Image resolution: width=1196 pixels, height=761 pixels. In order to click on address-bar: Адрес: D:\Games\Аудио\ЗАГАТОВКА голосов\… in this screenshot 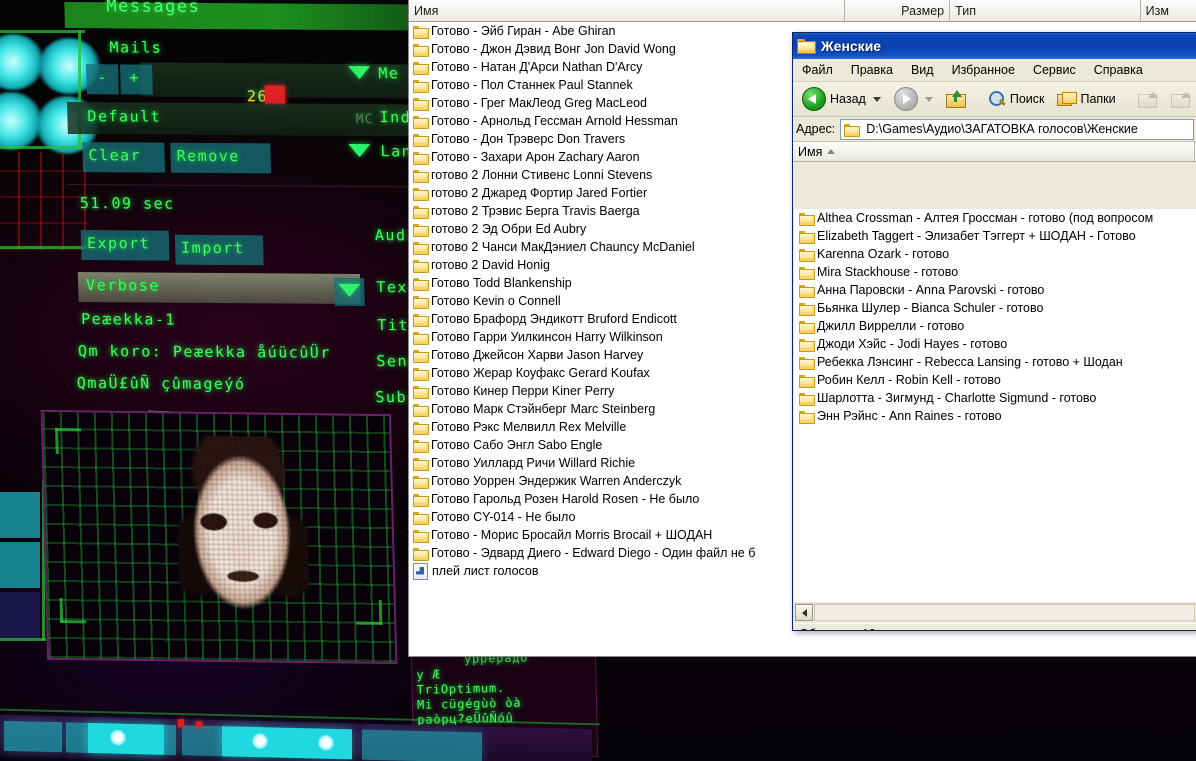, I will do `click(994, 129)`.